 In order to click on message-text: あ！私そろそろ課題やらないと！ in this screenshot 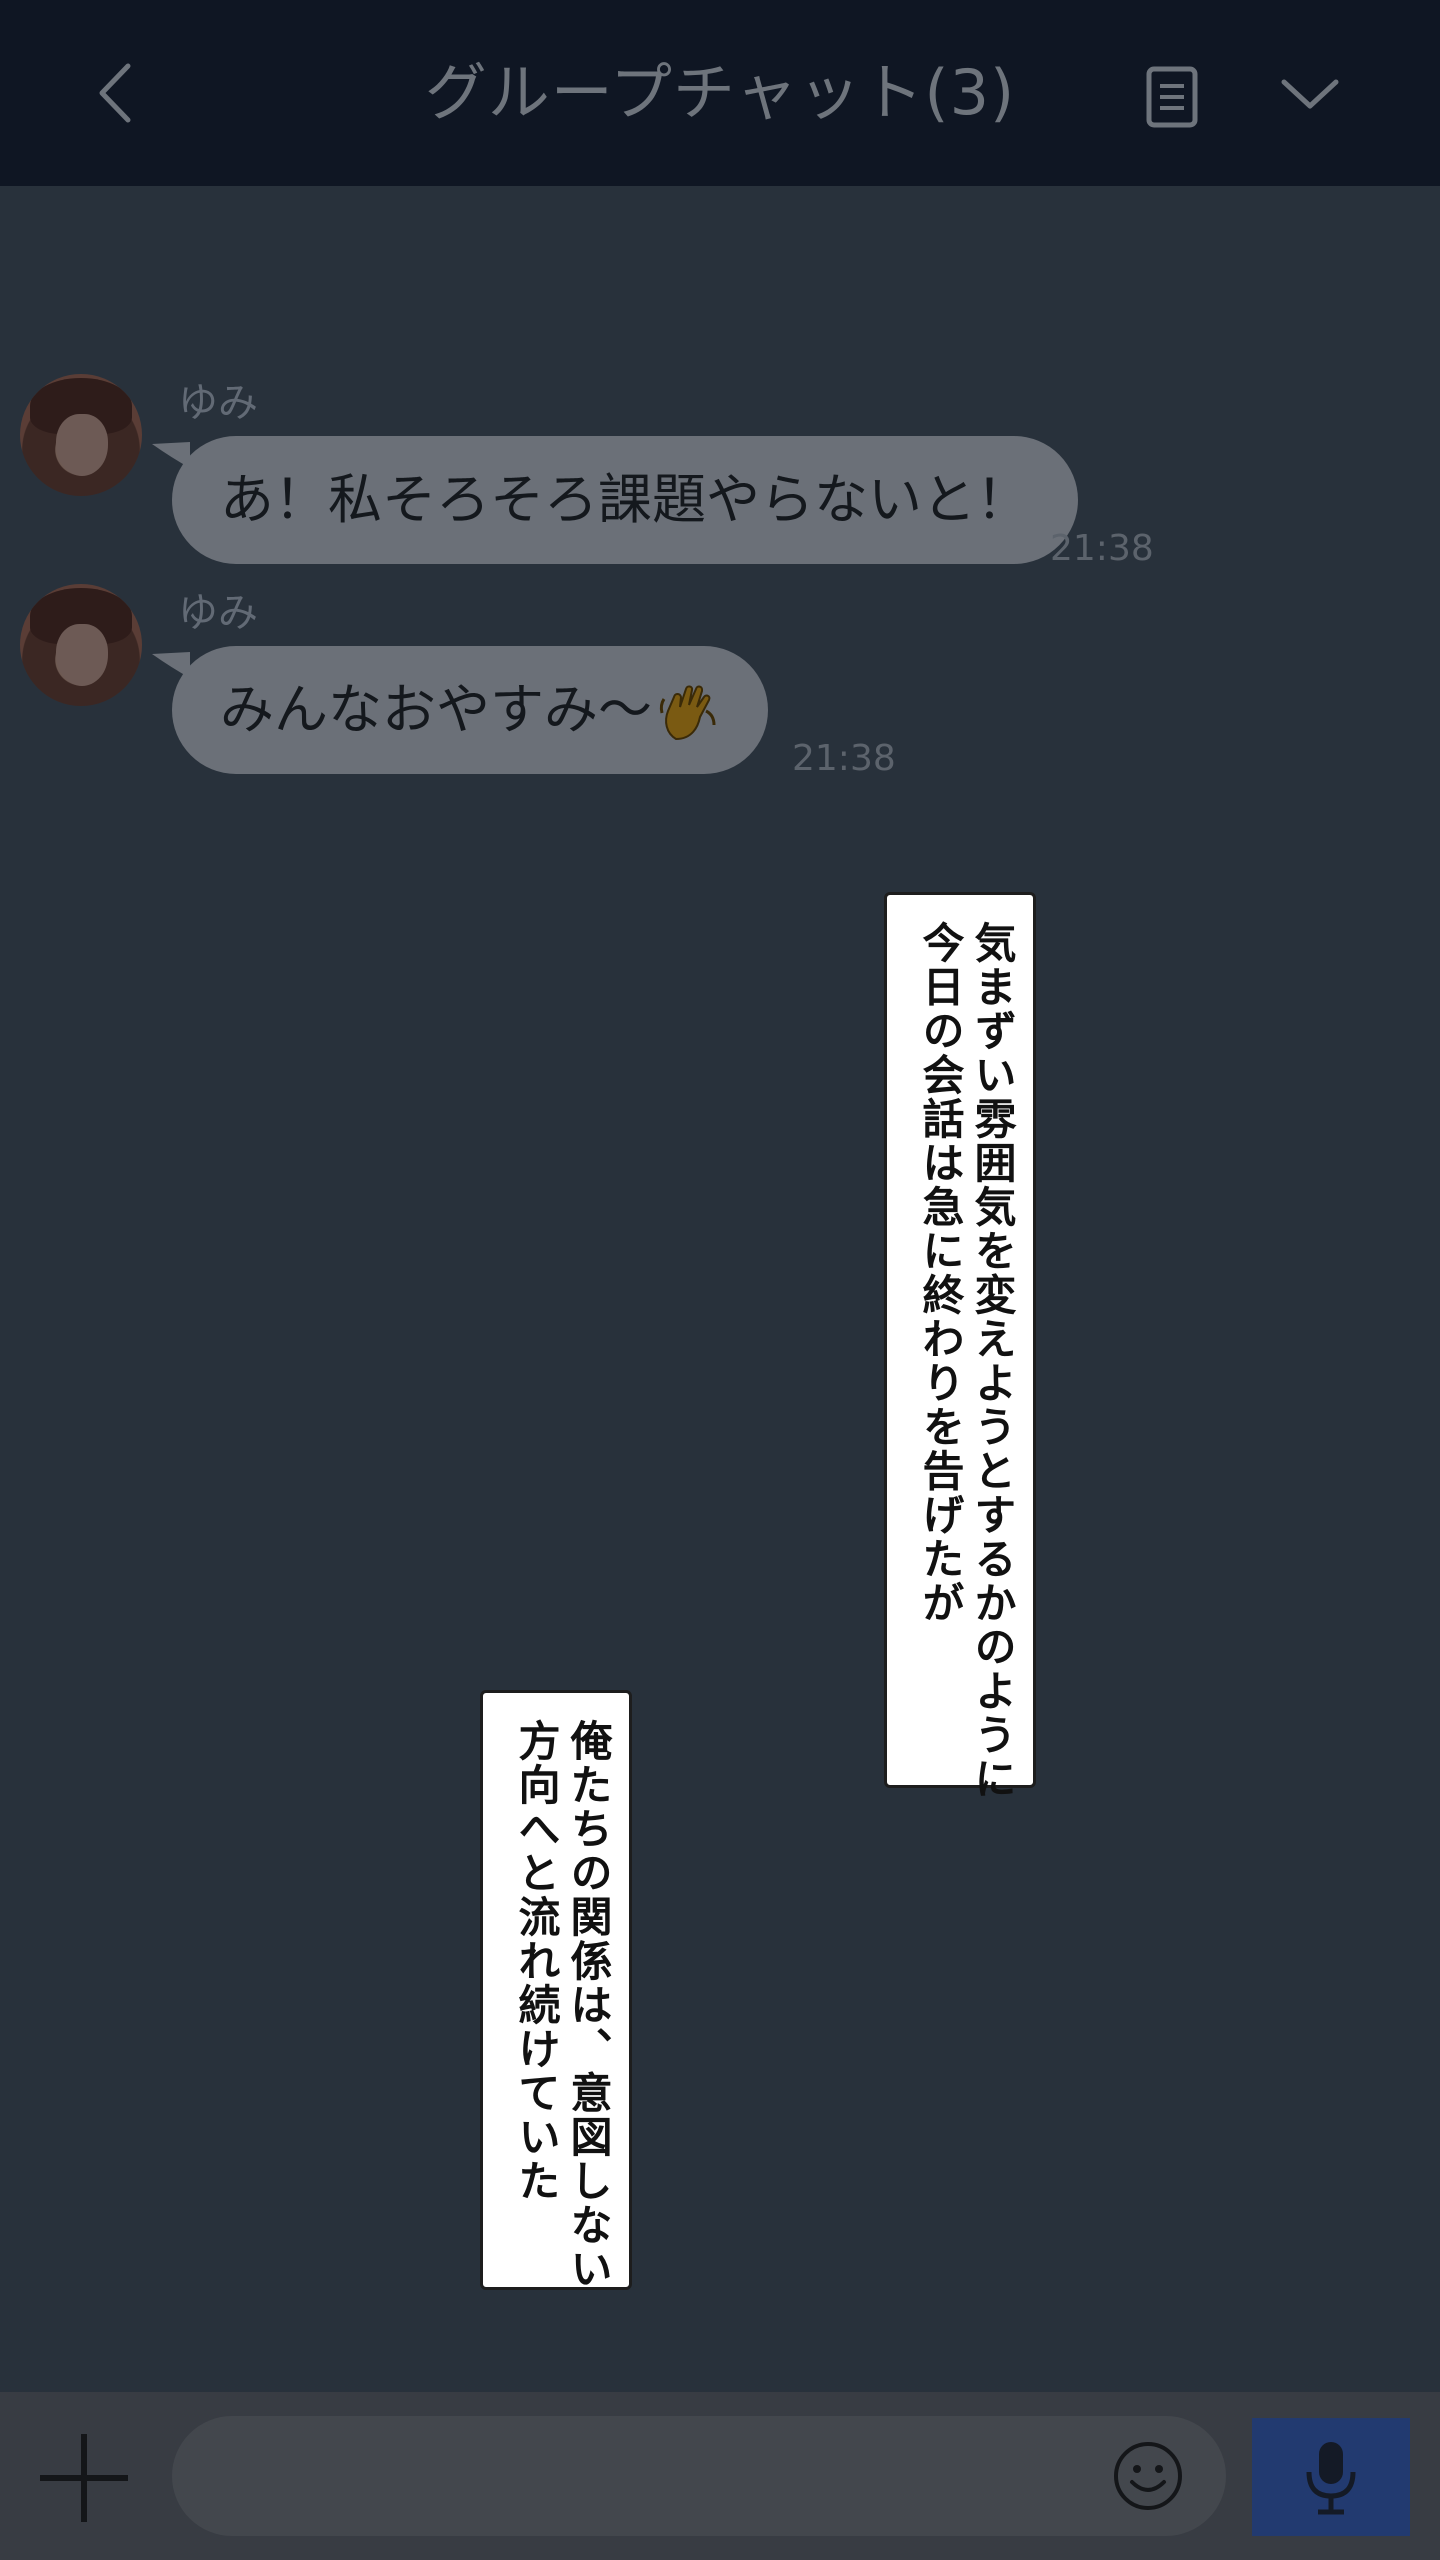, I will do `click(625, 499)`.